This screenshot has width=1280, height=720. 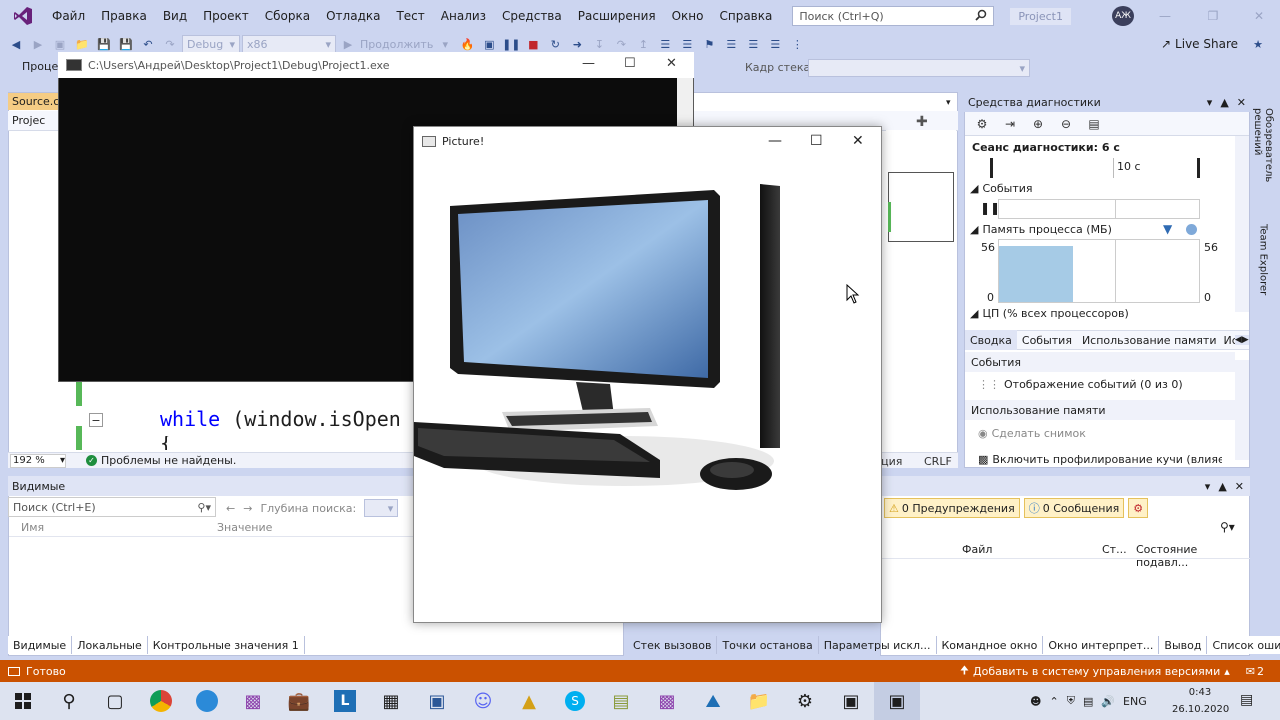 I want to click on notes-icon: ▤, so click(x=621, y=701).